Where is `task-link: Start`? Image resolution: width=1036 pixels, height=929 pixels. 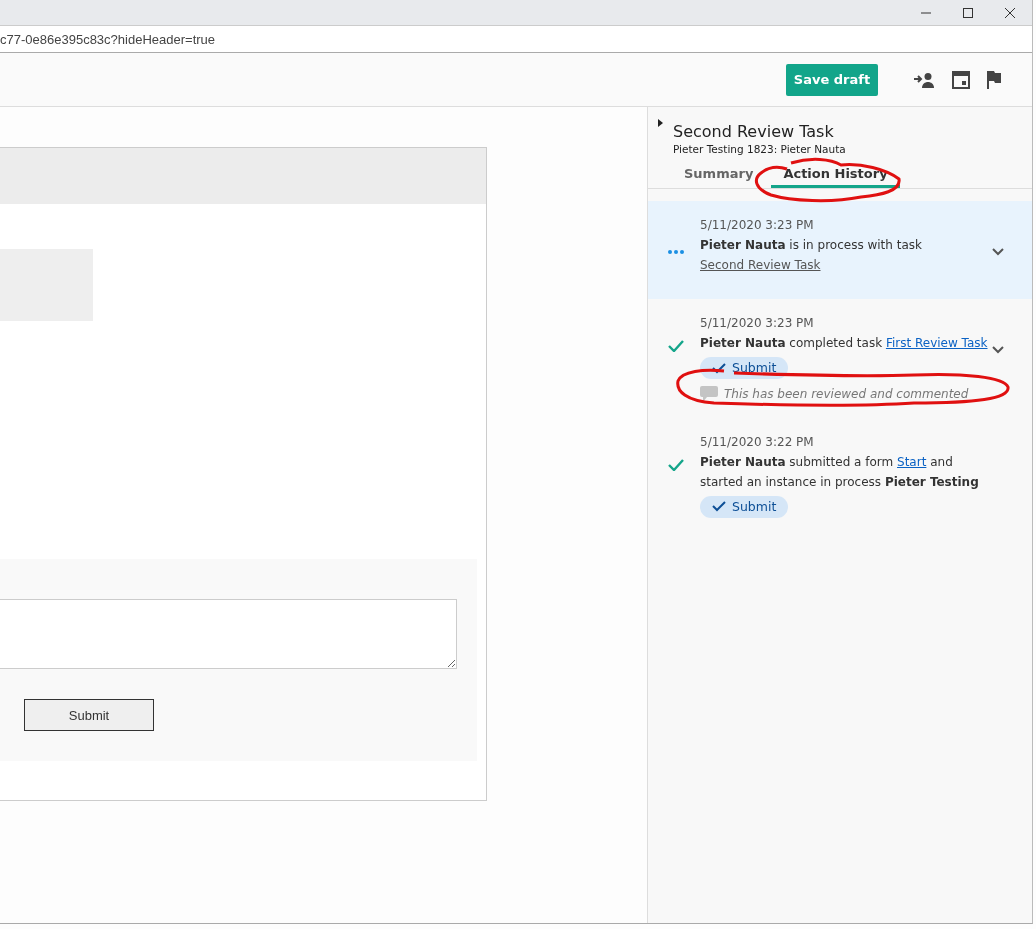
task-link: Start is located at coordinates (912, 461).